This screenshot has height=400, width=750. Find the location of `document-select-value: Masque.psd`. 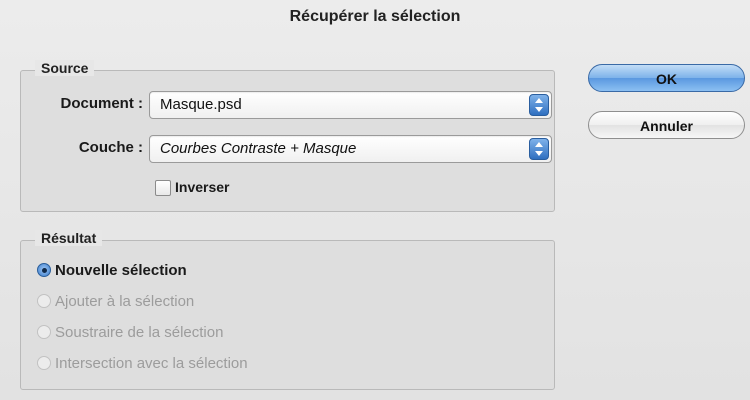

document-select-value: Masque.psd is located at coordinates (201, 104).